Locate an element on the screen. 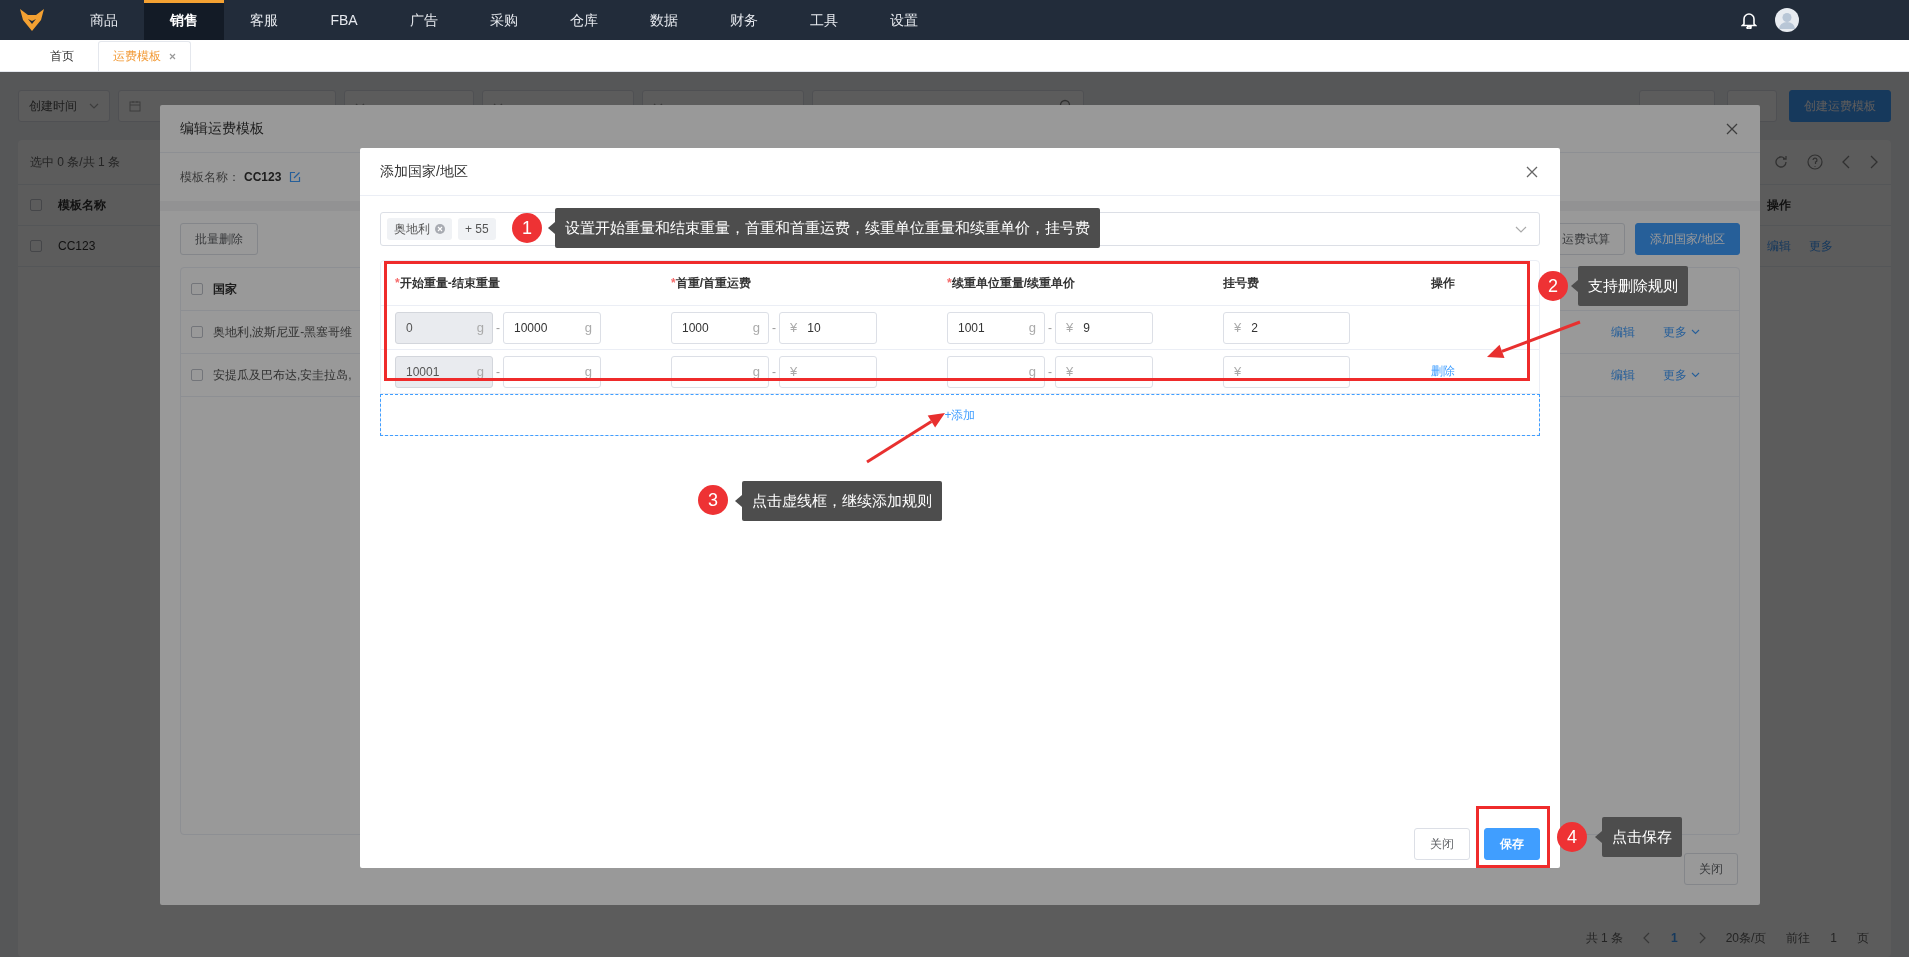 This screenshot has height=957, width=1909. page-tab: 运费模板 is located at coordinates (144, 56).